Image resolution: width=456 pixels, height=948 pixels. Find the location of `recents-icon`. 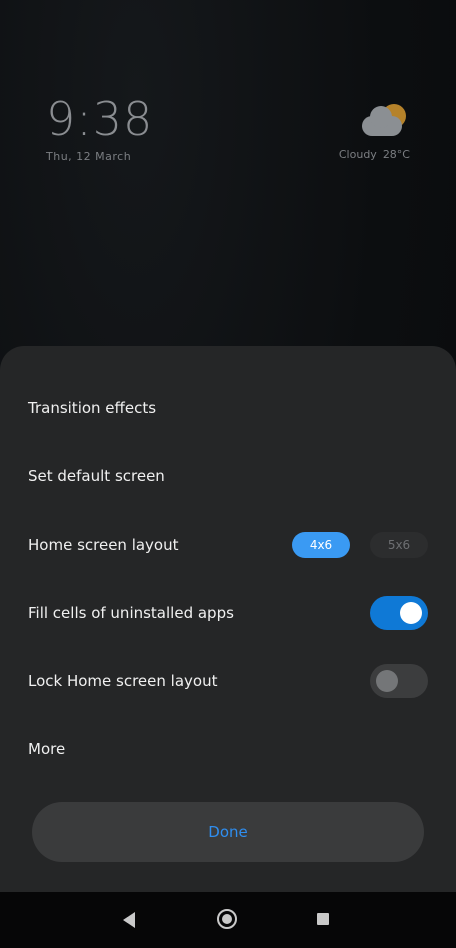

recents-icon is located at coordinates (323, 919).